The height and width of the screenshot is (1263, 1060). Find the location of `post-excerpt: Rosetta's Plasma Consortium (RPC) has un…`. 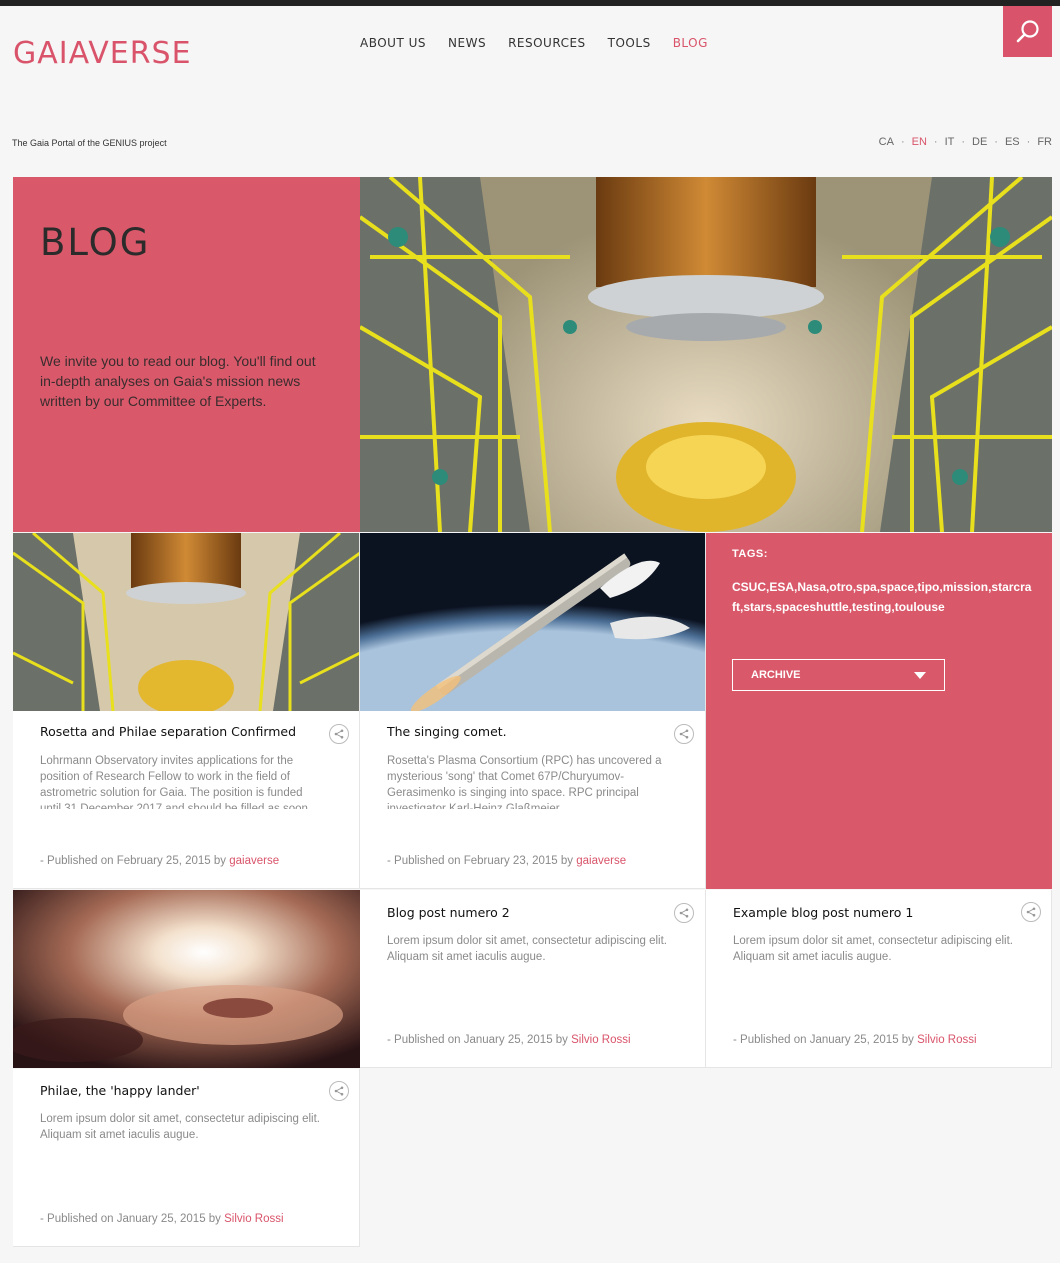

post-excerpt: Rosetta's Plasma Consortium (RPC) has un… is located at coordinates (524, 782).